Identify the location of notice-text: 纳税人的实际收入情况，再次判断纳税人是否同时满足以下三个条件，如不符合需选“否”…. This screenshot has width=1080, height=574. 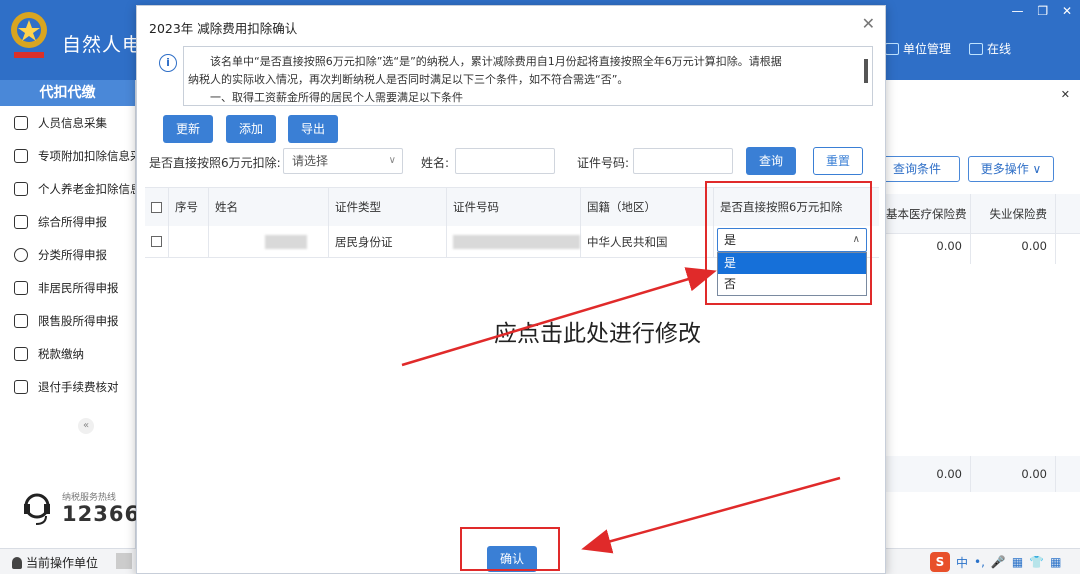
(408, 79).